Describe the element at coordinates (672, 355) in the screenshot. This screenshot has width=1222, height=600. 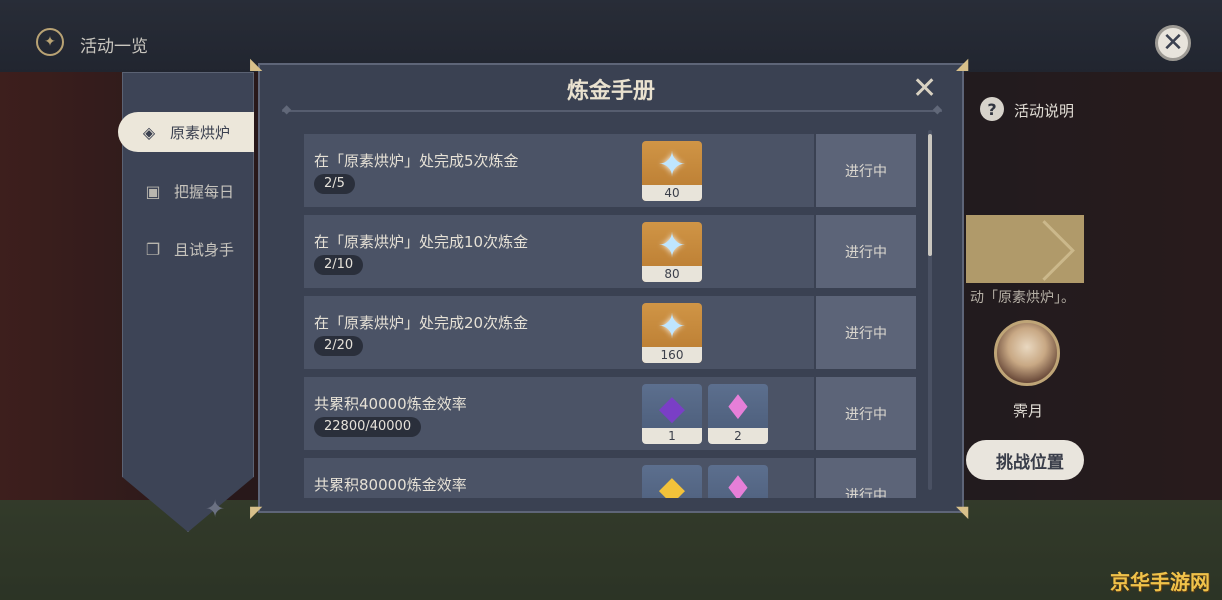
I see `reward-quantity: 160` at that location.